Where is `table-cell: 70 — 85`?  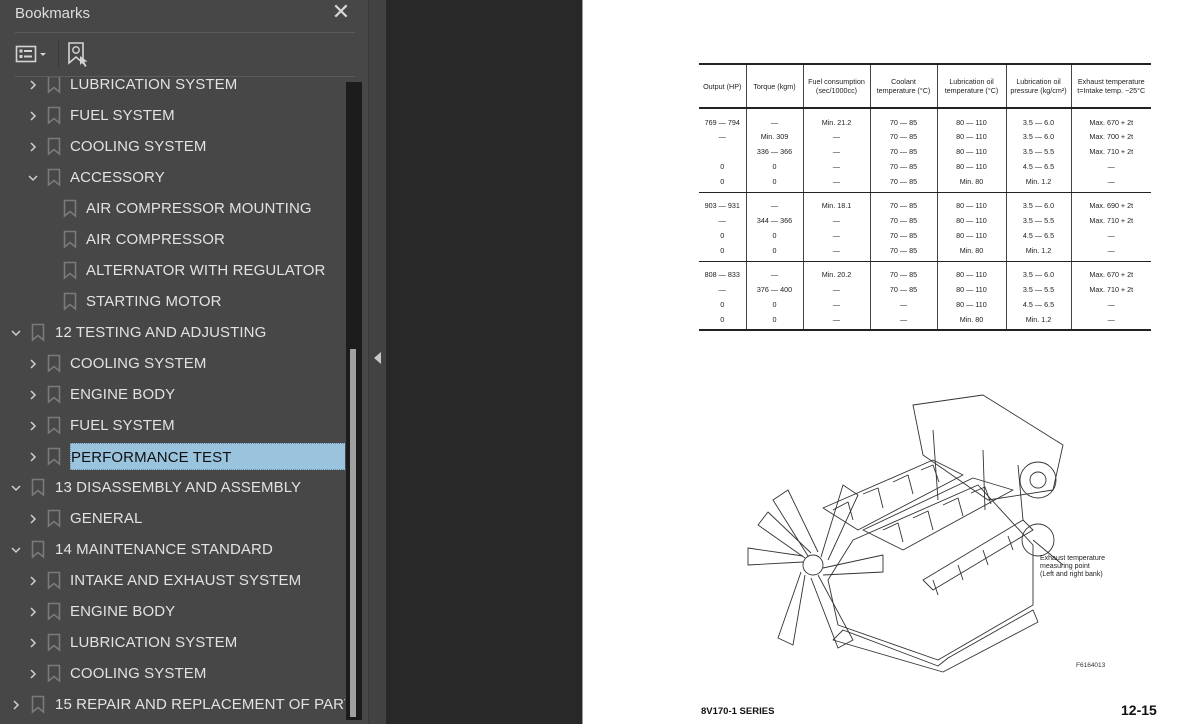
table-cell: 70 — 85 is located at coordinates (903, 118).